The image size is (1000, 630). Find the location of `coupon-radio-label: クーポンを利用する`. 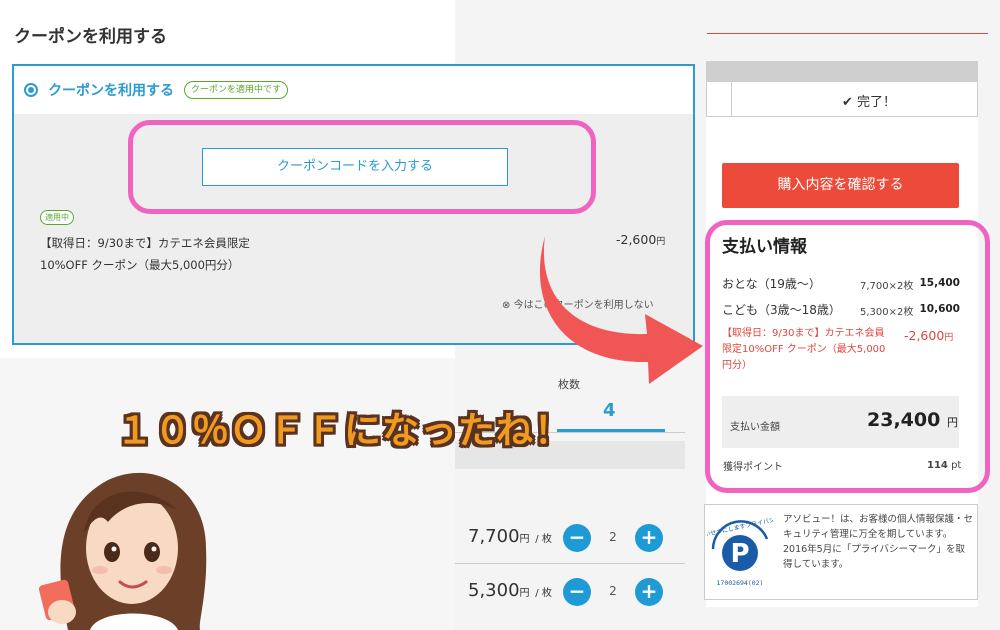

coupon-radio-label: クーポンを利用する is located at coordinates (111, 90).